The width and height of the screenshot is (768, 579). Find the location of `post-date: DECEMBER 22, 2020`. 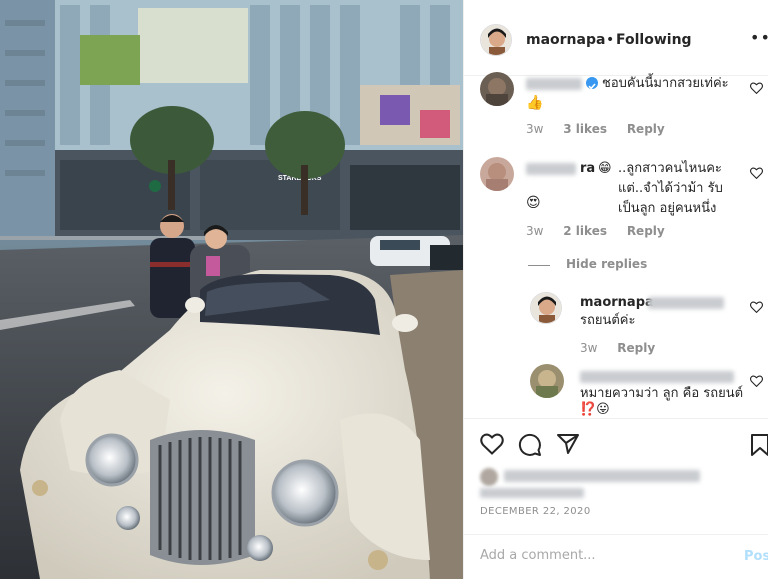

post-date: DECEMBER 22, 2020 is located at coordinates (535, 511).